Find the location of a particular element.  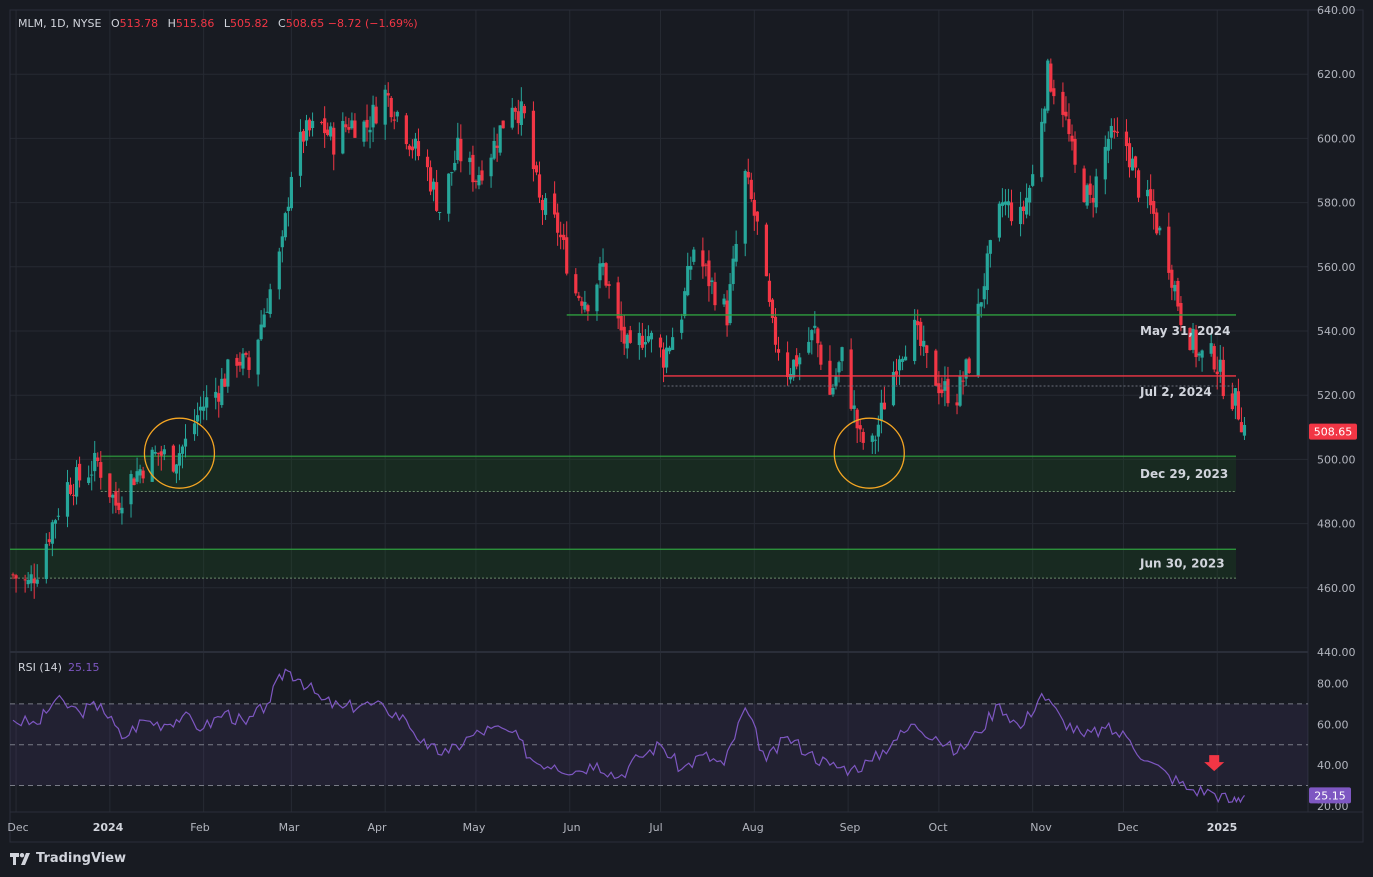

price-tick-label: 560.00 is located at coordinates (1336, 267).